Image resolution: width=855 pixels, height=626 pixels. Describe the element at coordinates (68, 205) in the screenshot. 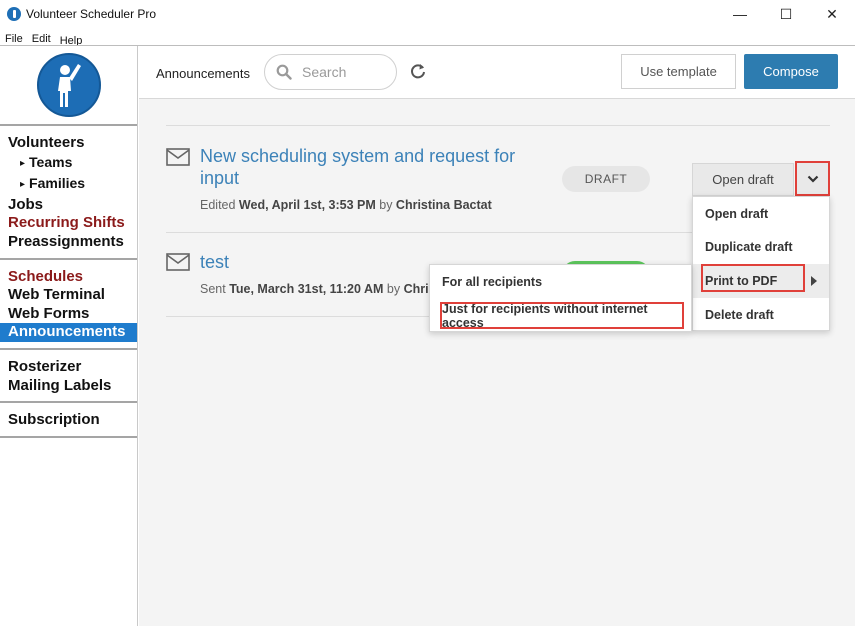

I see `sidebar-item-jobs: Jobs` at that location.